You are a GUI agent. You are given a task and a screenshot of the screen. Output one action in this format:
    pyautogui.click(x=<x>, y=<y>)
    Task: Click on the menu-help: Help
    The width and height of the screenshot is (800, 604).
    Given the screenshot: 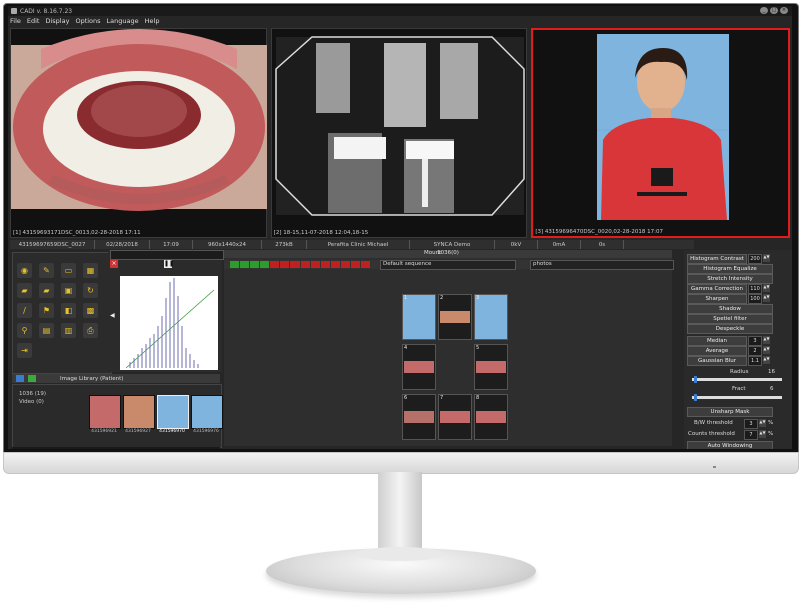 What is the action you would take?
    pyautogui.click(x=152, y=21)
    